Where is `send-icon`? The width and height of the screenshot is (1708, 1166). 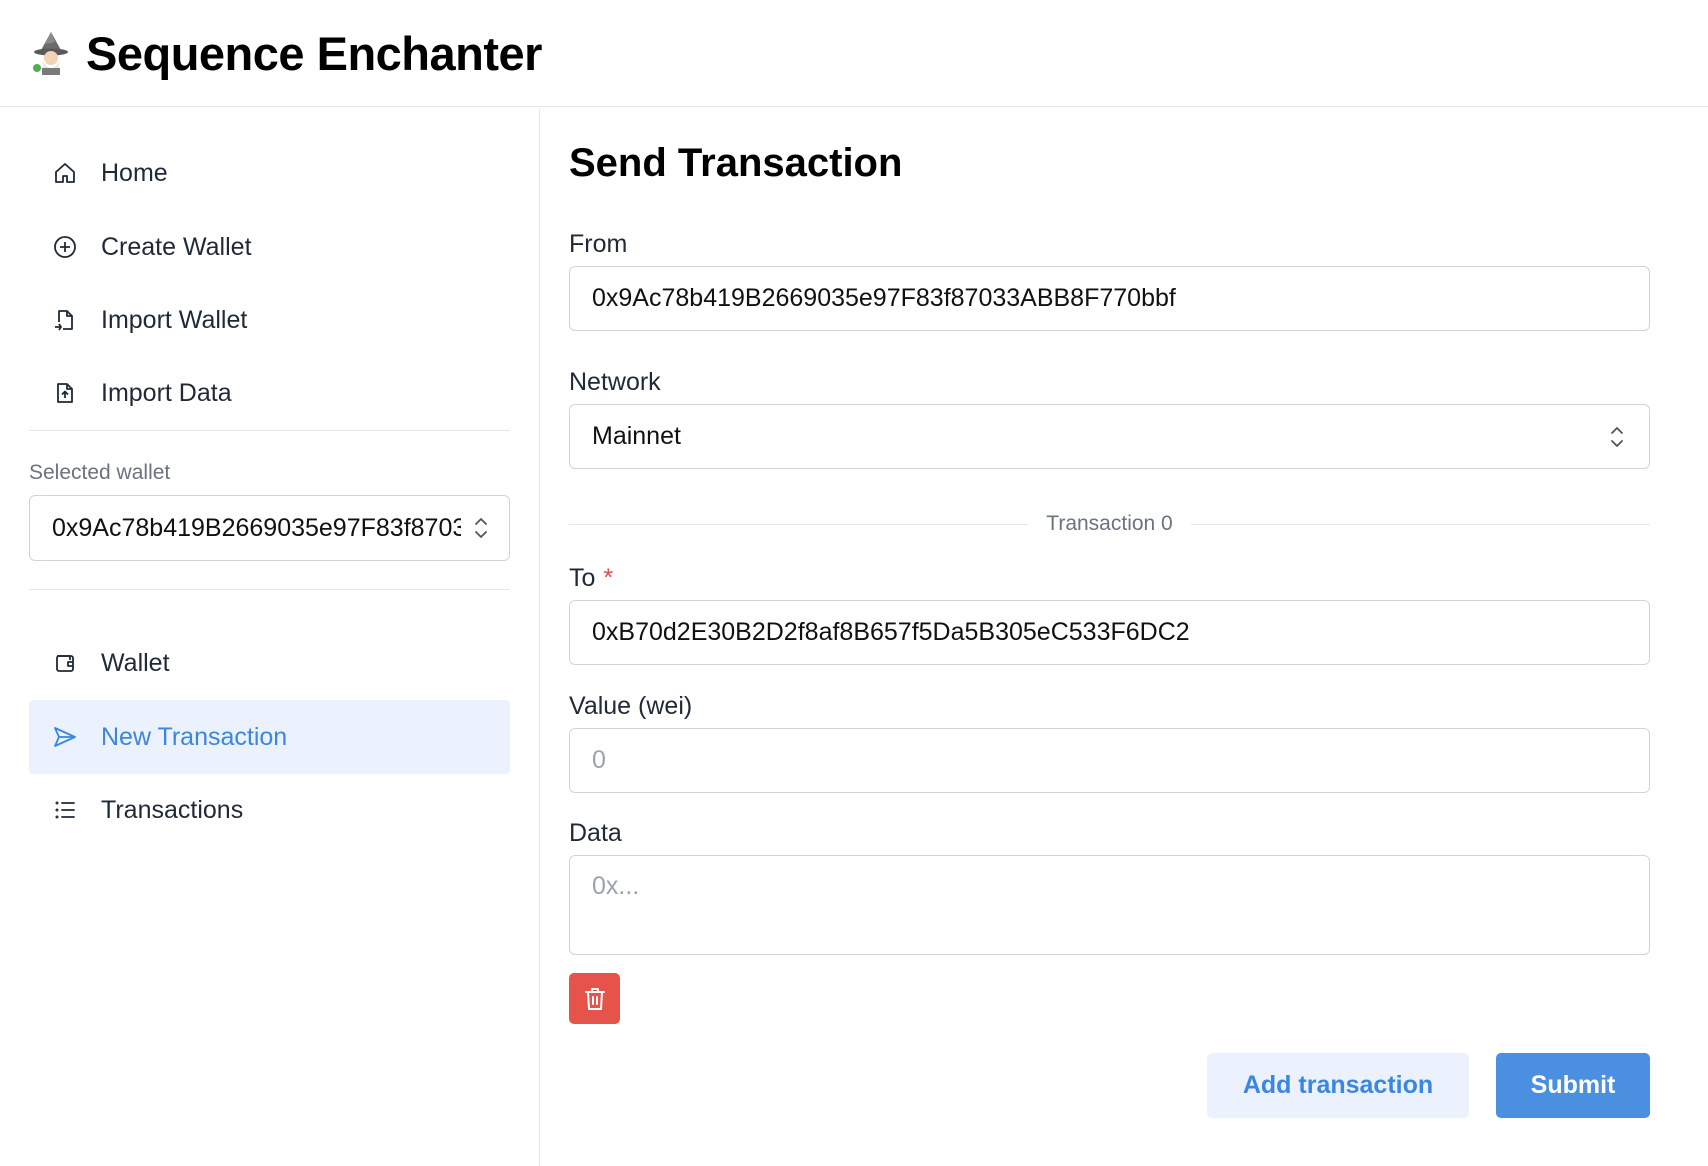 send-icon is located at coordinates (65, 737).